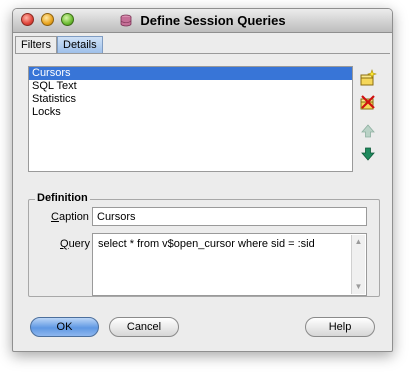 The width and height of the screenshot is (410, 375). Describe the element at coordinates (190, 86) in the screenshot. I see `list-item: SQL Text` at that location.